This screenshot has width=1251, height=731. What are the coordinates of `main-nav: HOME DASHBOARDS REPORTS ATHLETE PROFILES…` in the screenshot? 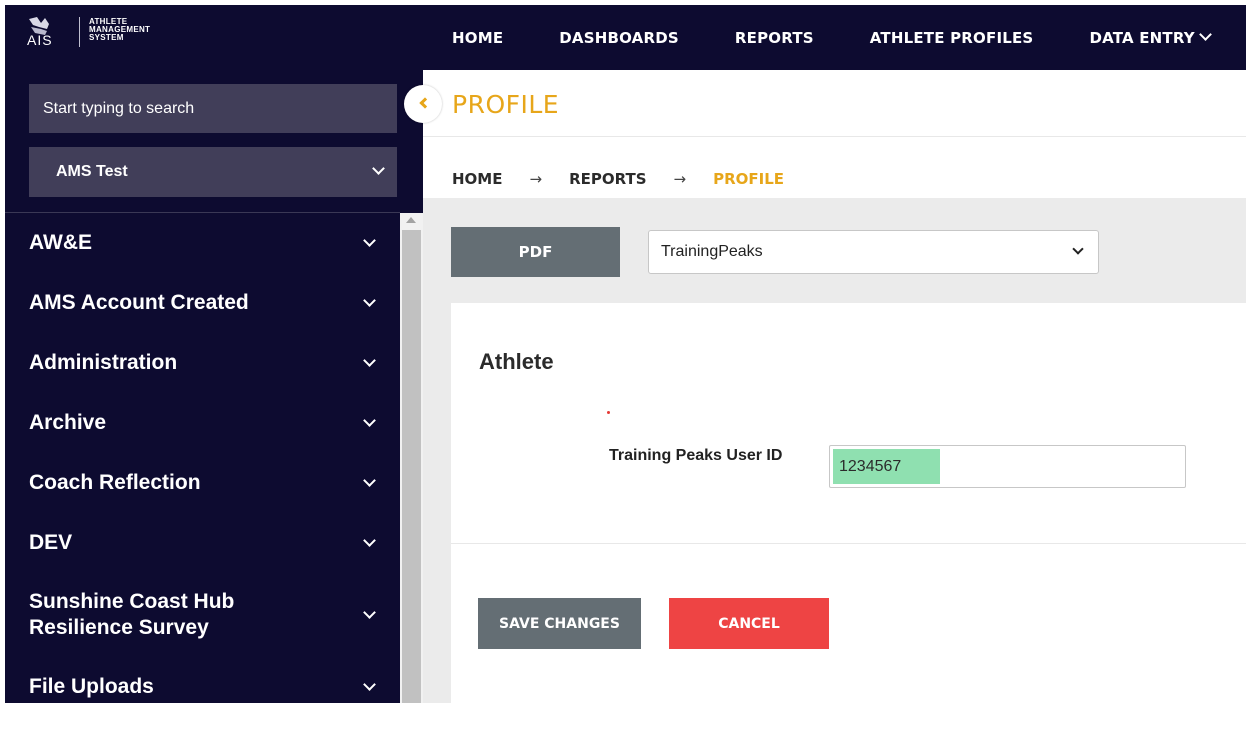 It's located at (832, 37).